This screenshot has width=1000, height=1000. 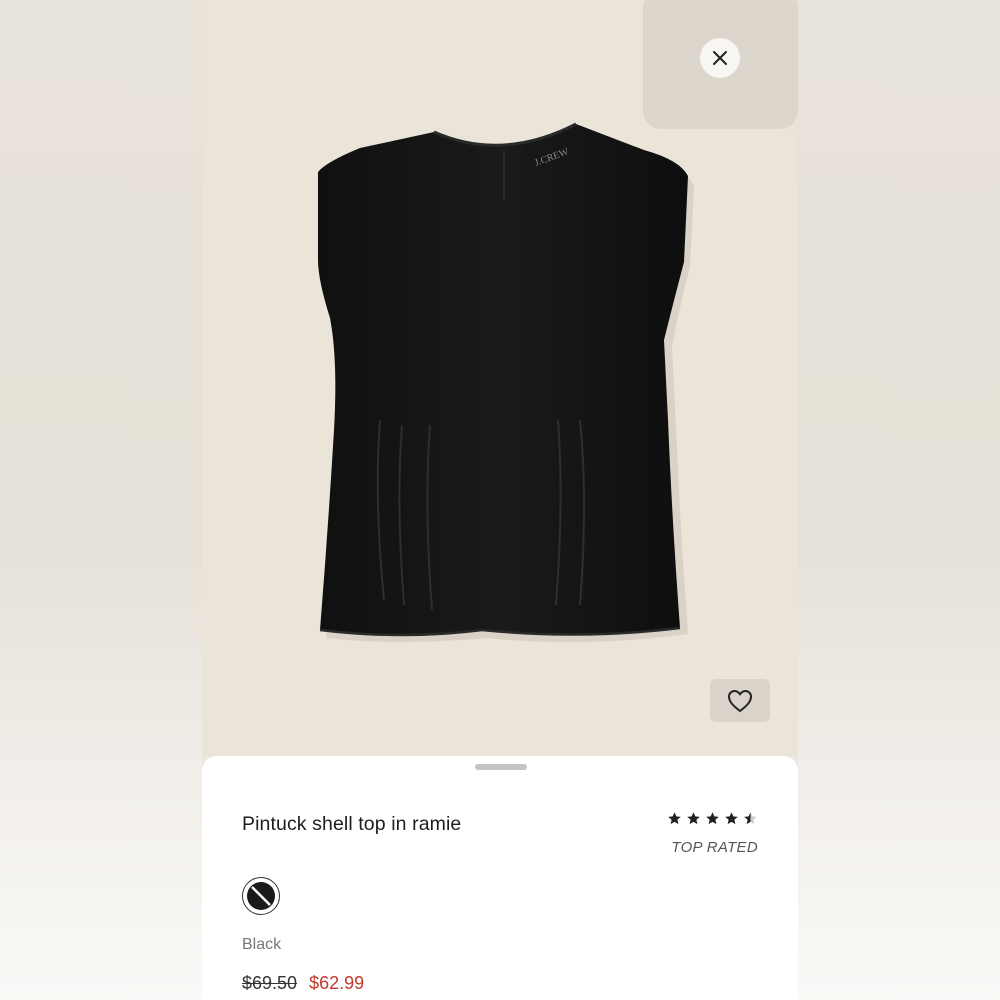 I want to click on close-button, so click(x=720, y=58).